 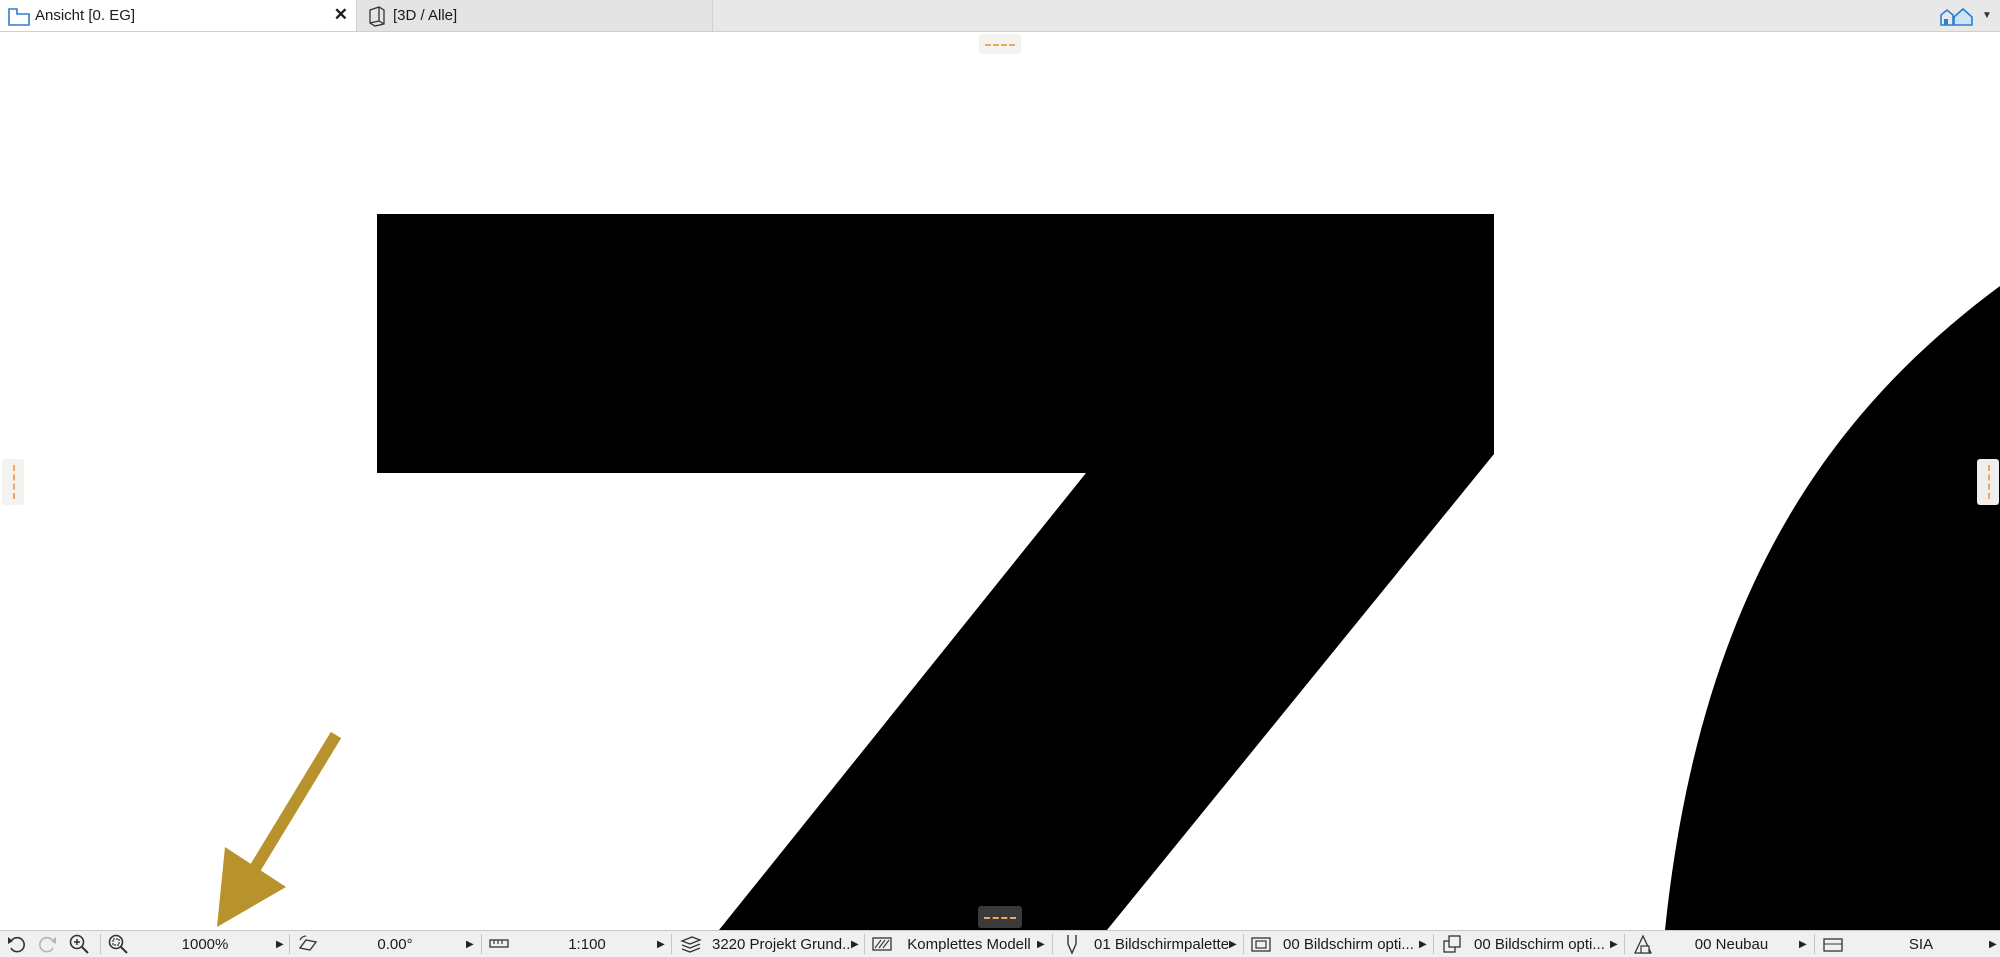 I want to click on scale-value: 1:100, so click(x=587, y=944).